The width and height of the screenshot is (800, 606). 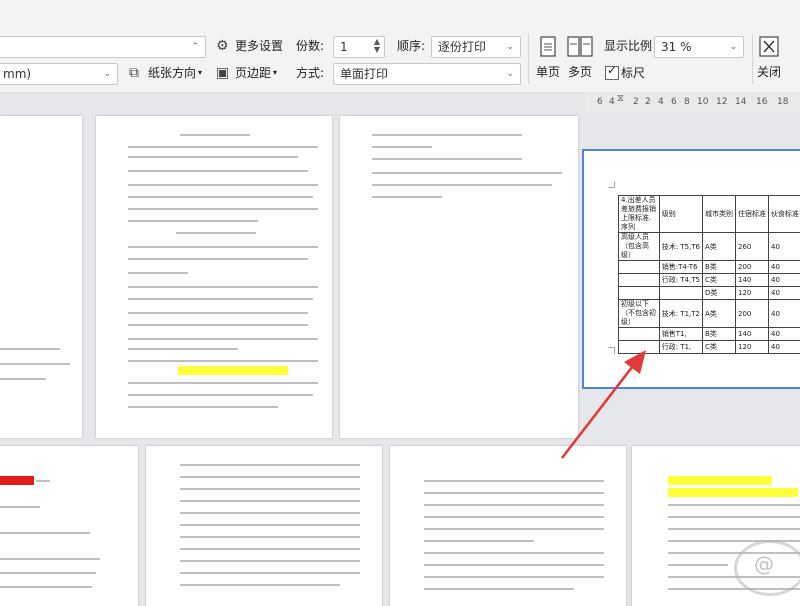 I want to click on table-row: 高级人员（包含高级）技术: T5,T6A类26040, so click(x=709, y=247).